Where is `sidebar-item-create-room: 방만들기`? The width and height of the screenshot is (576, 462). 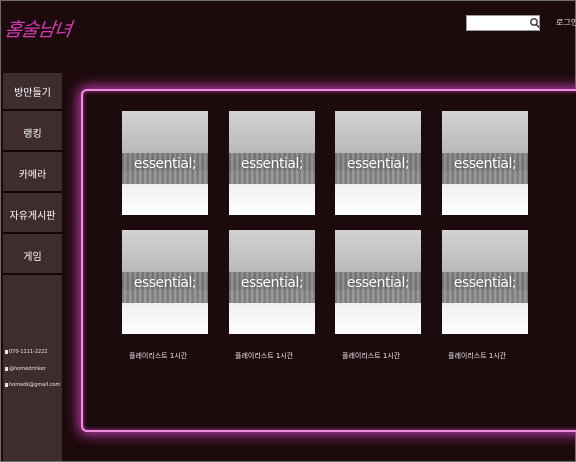
sidebar-item-create-room: 방만들기 is located at coordinates (32, 92).